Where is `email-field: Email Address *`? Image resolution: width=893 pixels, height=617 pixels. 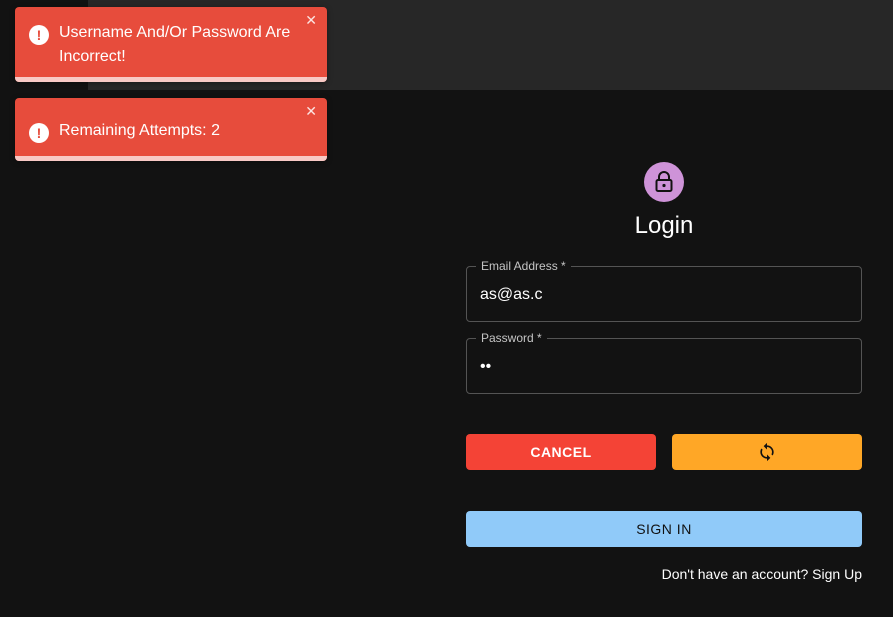 email-field: Email Address * is located at coordinates (664, 290).